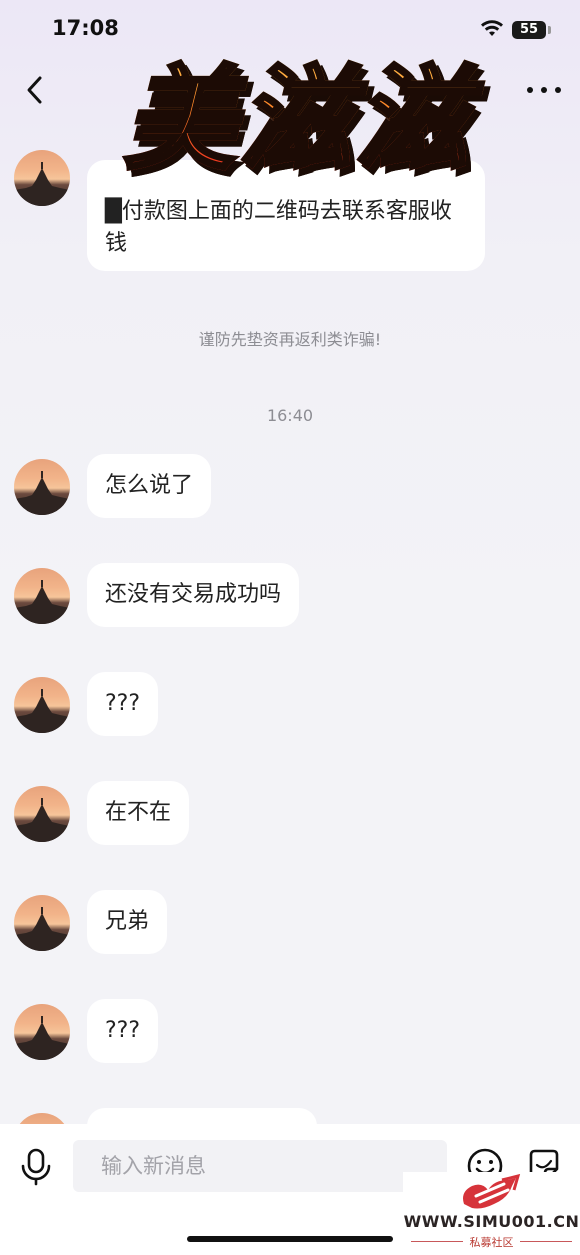  I want to click on wifi-icon, so click(492, 28).